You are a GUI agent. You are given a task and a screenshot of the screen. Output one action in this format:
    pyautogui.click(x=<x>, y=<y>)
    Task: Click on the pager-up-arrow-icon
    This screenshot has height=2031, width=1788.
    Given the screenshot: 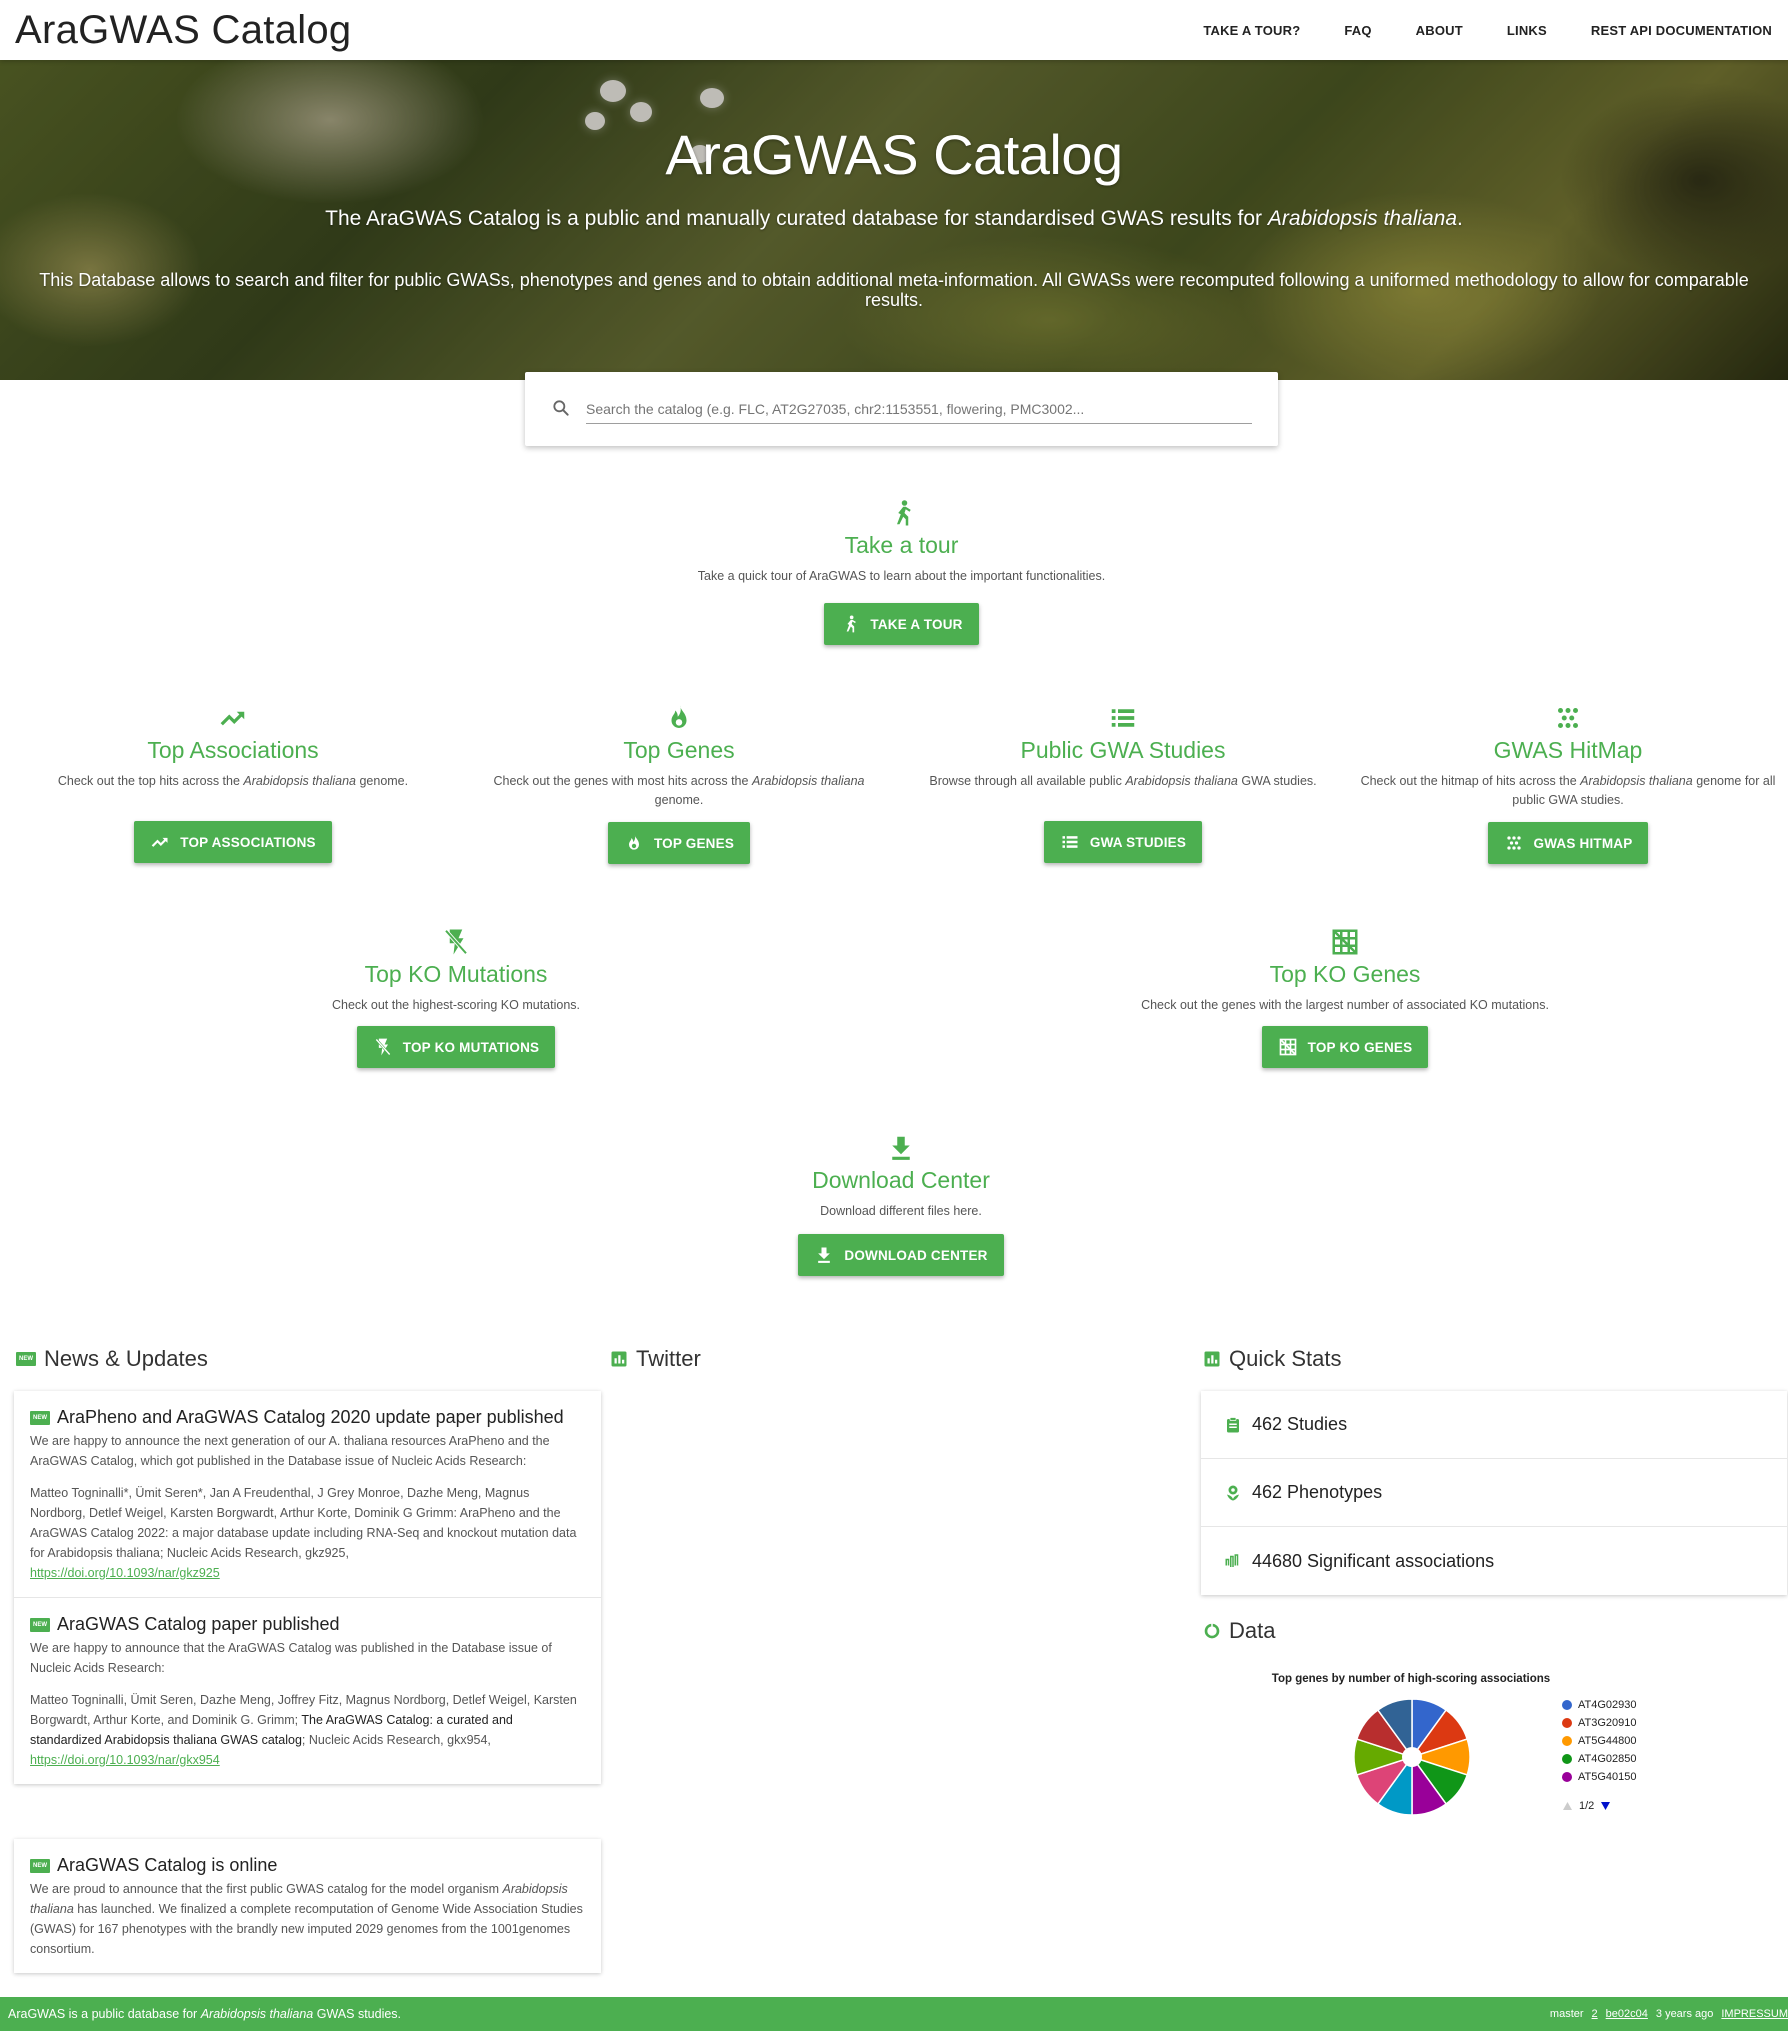 What is the action you would take?
    pyautogui.click(x=1567, y=1806)
    